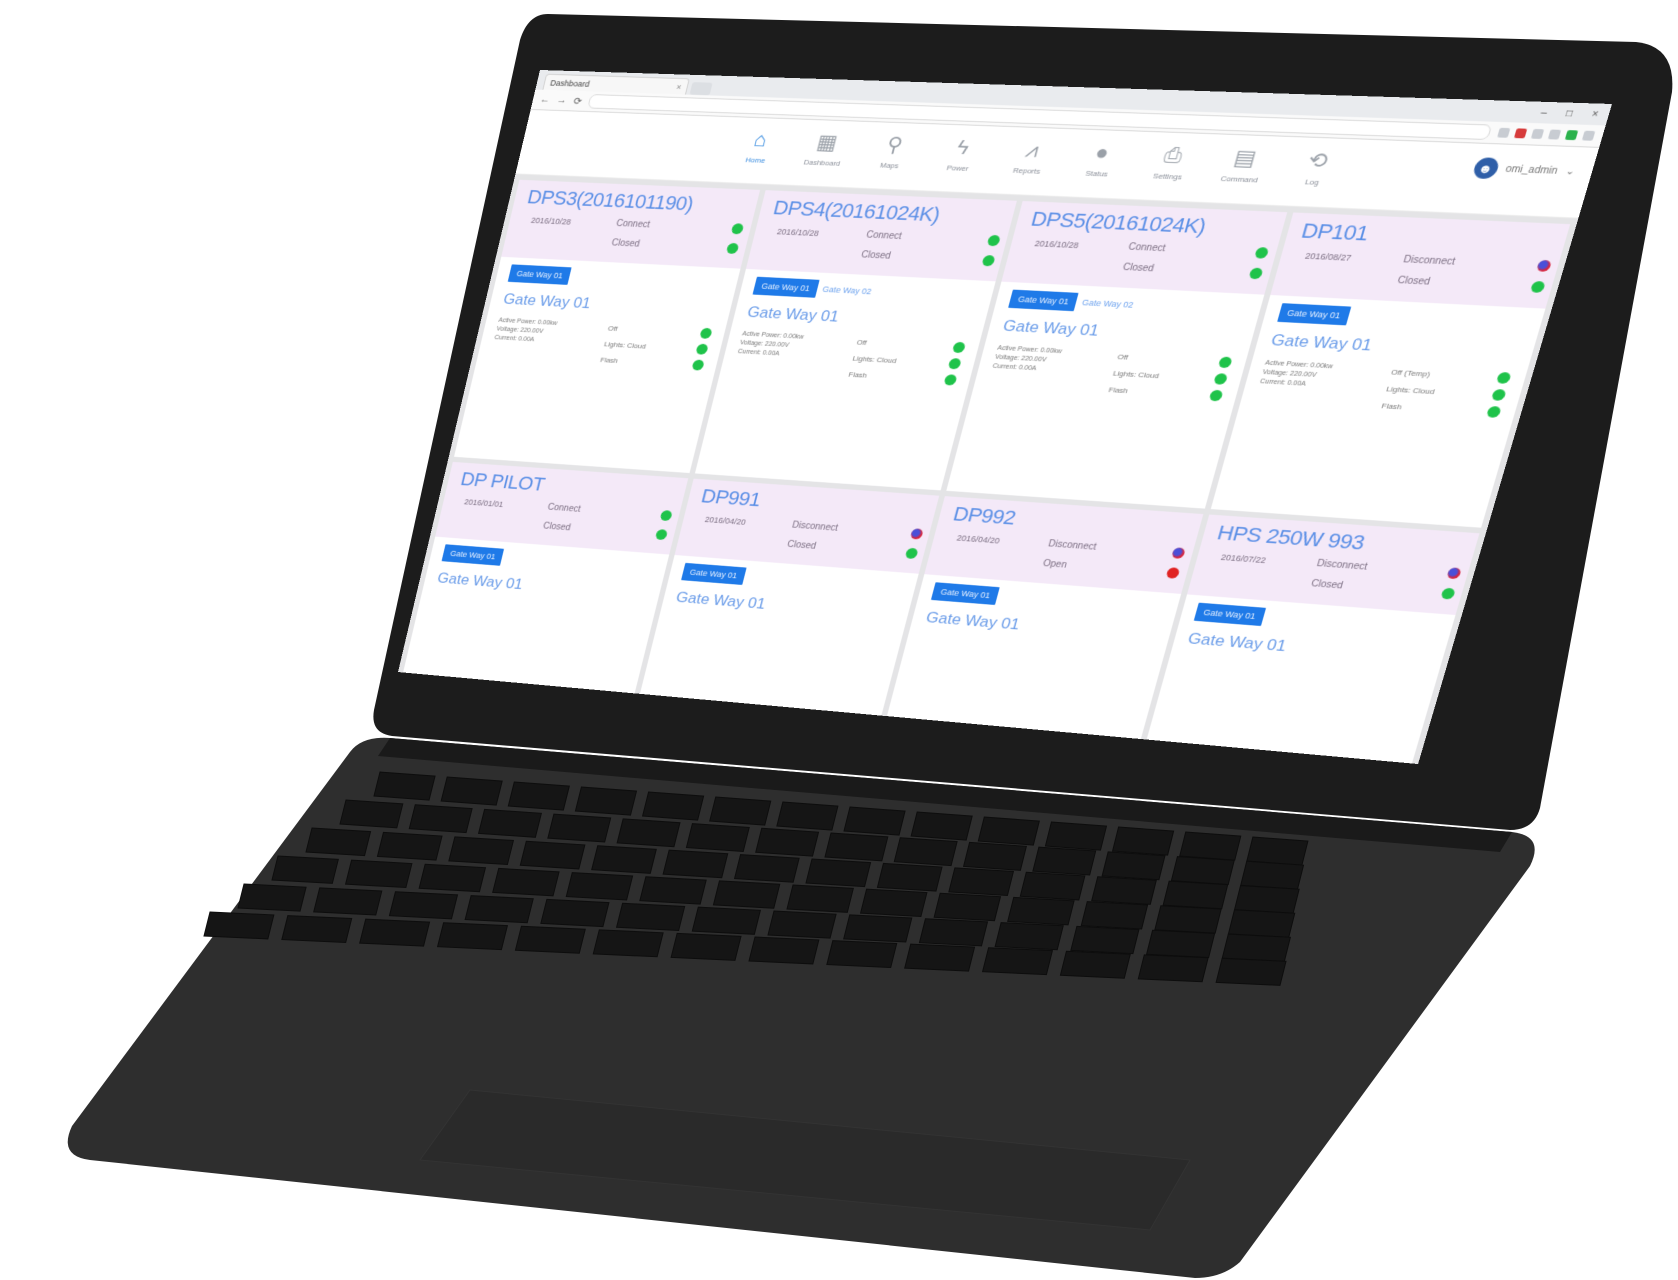 Image resolution: width=1678 pixels, height=1280 pixels. Describe the element at coordinates (725, 520) in the screenshot. I see `device-date: 2016/04/20` at that location.